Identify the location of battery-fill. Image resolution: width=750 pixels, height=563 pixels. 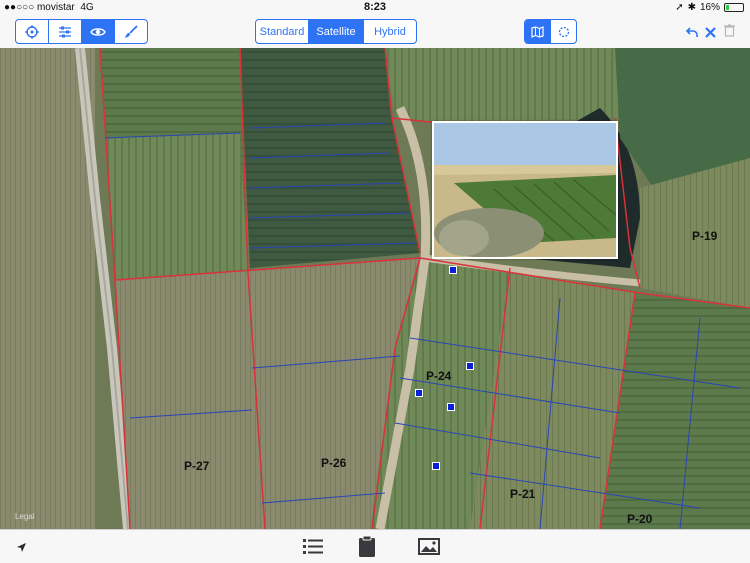
(727, 7).